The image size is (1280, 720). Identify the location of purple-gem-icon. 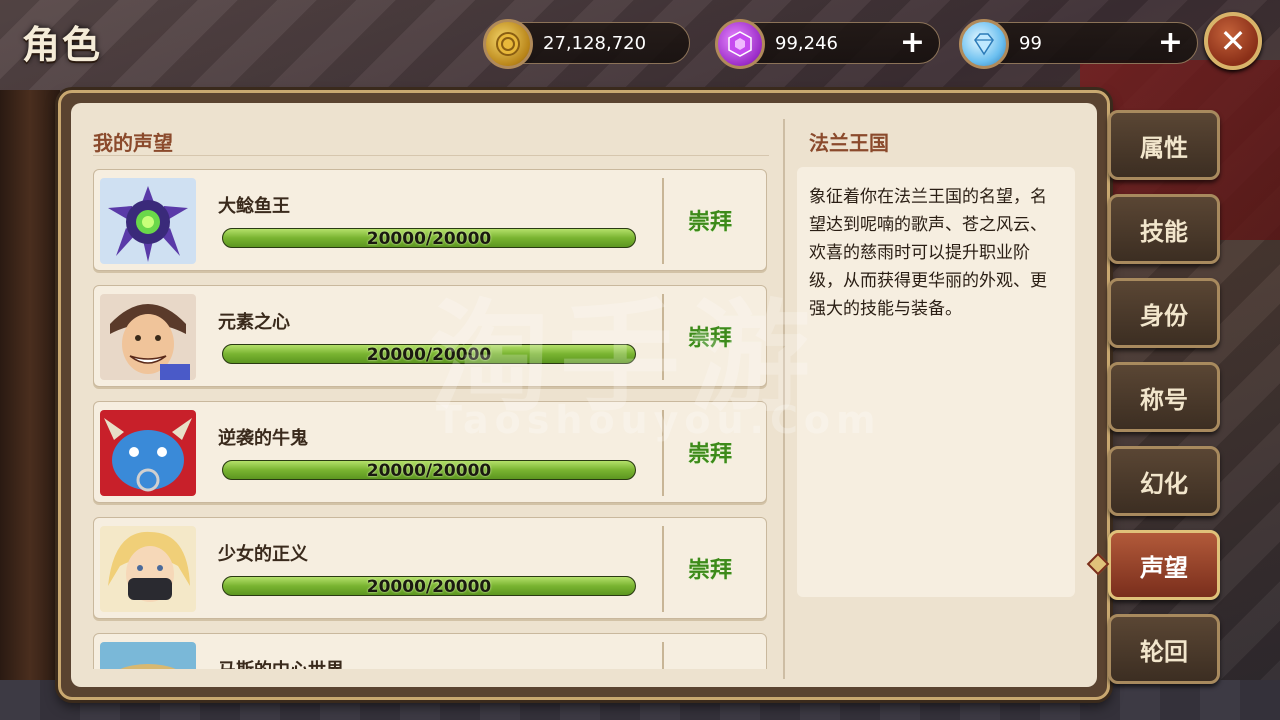
(740, 44).